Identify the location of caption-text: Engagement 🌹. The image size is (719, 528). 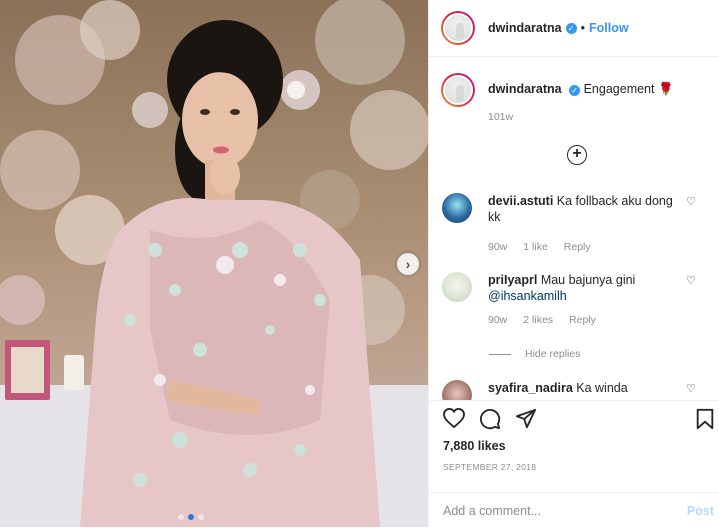
(628, 89).